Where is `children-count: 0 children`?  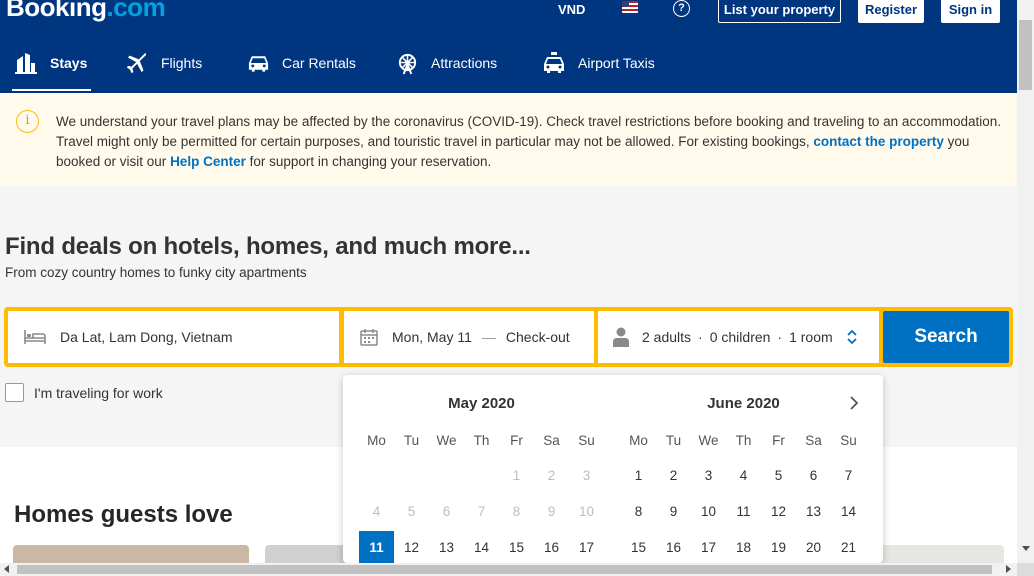
children-count: 0 children is located at coordinates (740, 337).